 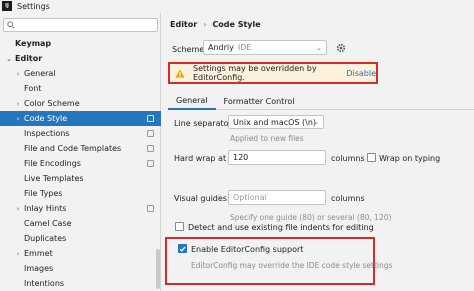 What do you see at coordinates (277, 197) in the screenshot?
I see `visual-guides-input: Optional` at bounding box center [277, 197].